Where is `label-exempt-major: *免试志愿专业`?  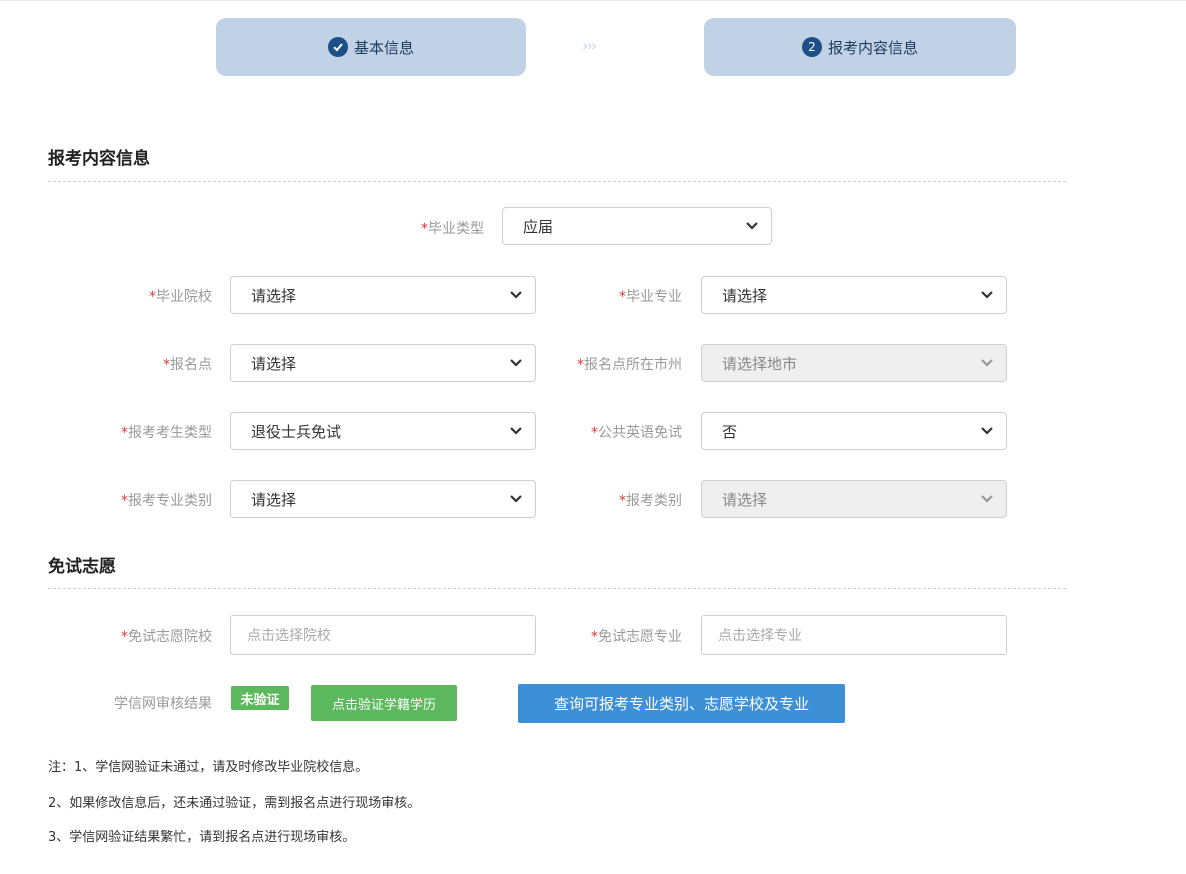 label-exempt-major: *免试志愿专业 is located at coordinates (636, 637).